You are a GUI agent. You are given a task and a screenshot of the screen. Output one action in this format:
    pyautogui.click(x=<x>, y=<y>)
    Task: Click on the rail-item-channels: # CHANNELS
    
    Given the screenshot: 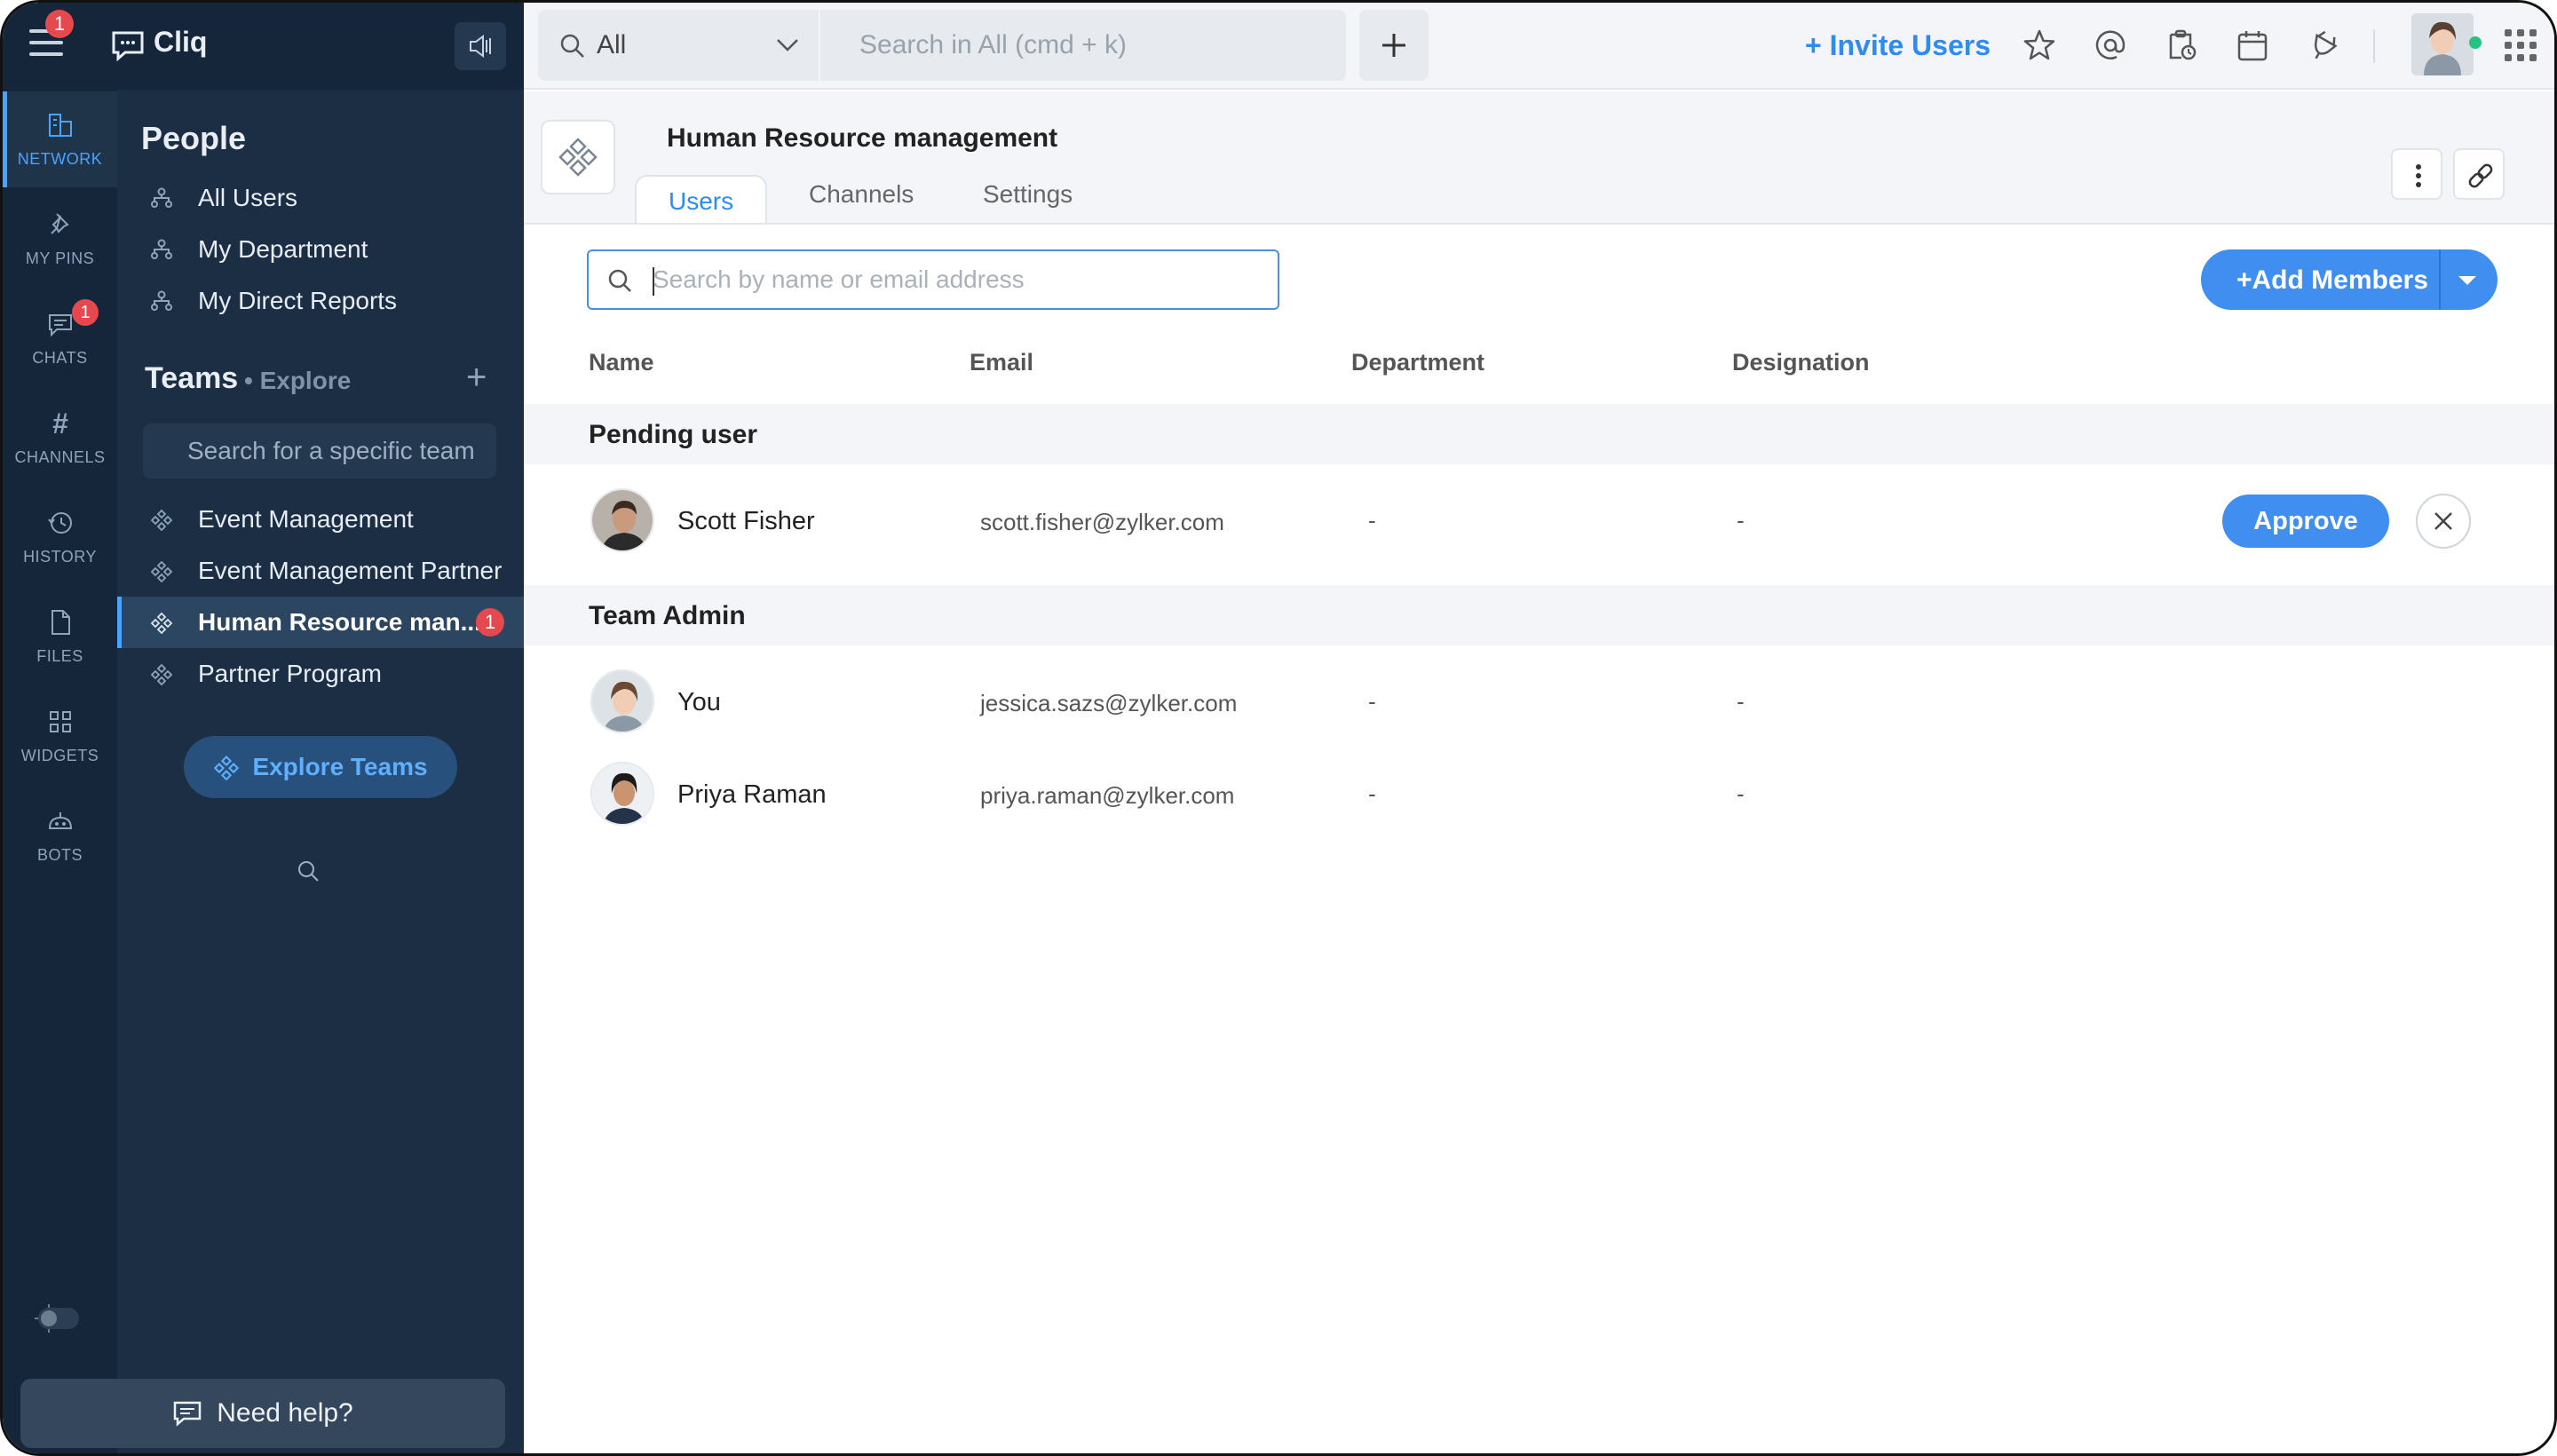 What is the action you would take?
    pyautogui.click(x=60, y=438)
    